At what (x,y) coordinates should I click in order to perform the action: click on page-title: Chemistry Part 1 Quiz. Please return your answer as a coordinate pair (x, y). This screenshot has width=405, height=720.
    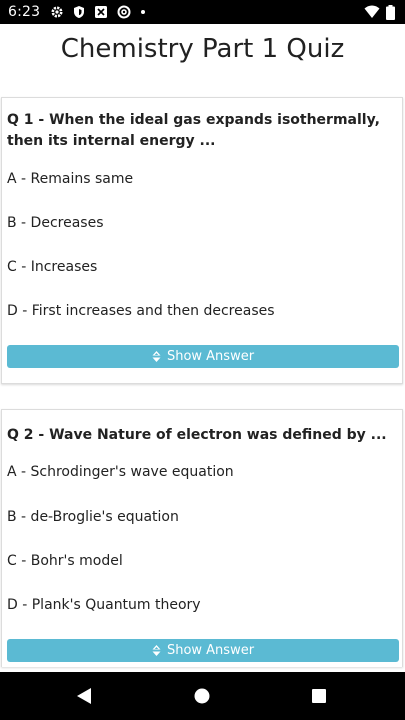
    Looking at the image, I should click on (202, 49).